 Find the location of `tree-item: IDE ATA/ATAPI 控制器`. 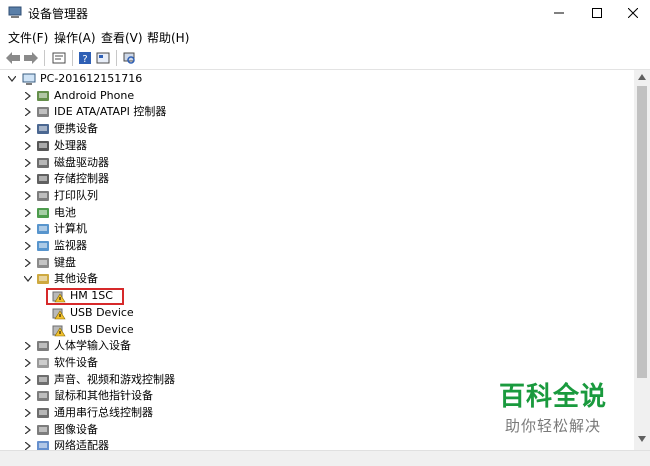

tree-item: IDE ATA/ATAPI 控制器 is located at coordinates (150, 112).